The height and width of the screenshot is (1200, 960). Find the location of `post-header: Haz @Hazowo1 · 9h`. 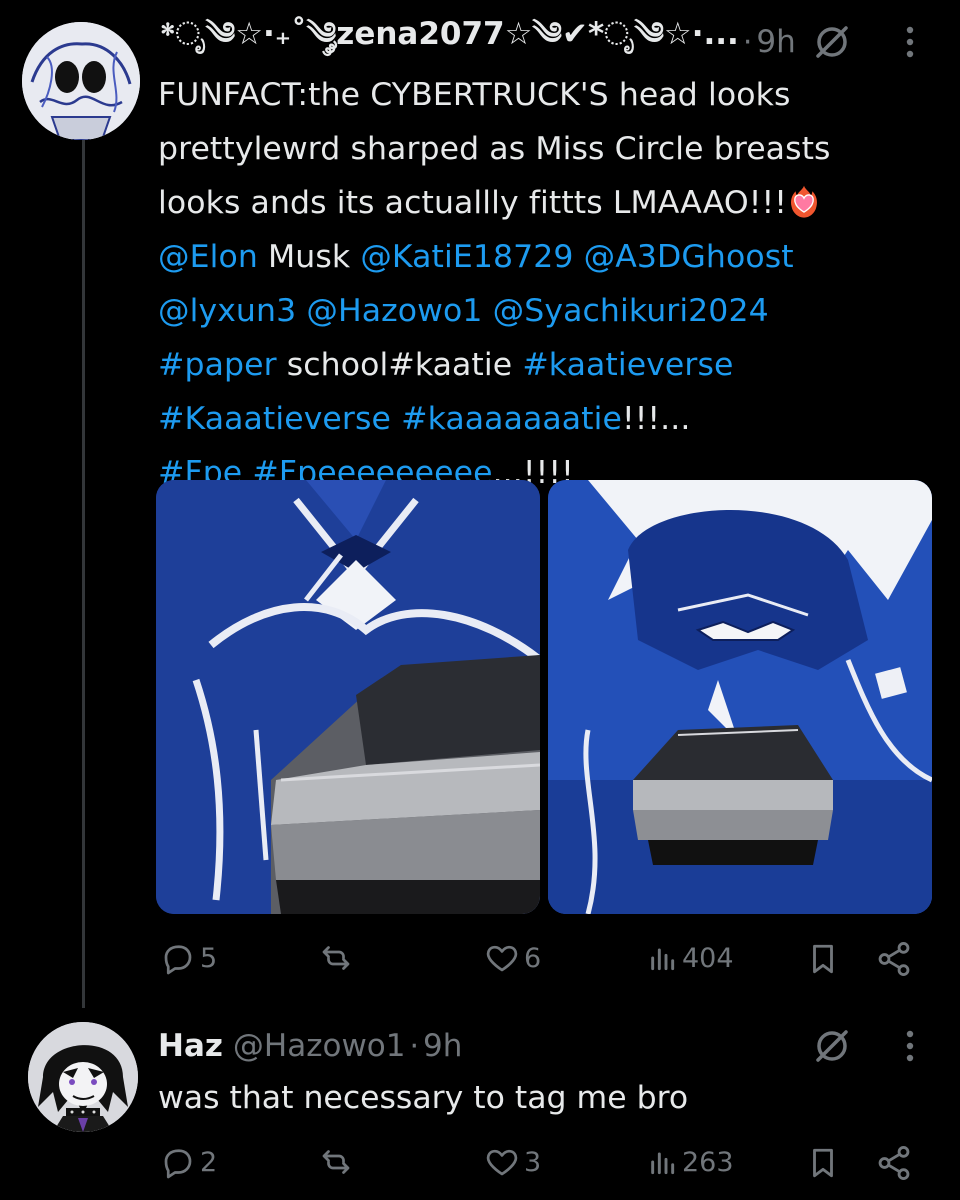

post-header: Haz @Hazowo1 · 9h is located at coordinates (310, 1046).